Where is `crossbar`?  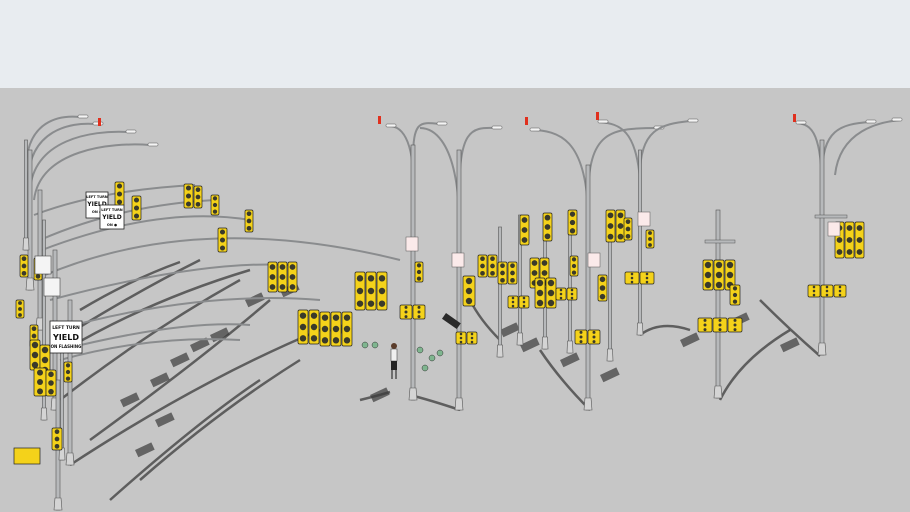 crossbar is located at coordinates (720, 241).